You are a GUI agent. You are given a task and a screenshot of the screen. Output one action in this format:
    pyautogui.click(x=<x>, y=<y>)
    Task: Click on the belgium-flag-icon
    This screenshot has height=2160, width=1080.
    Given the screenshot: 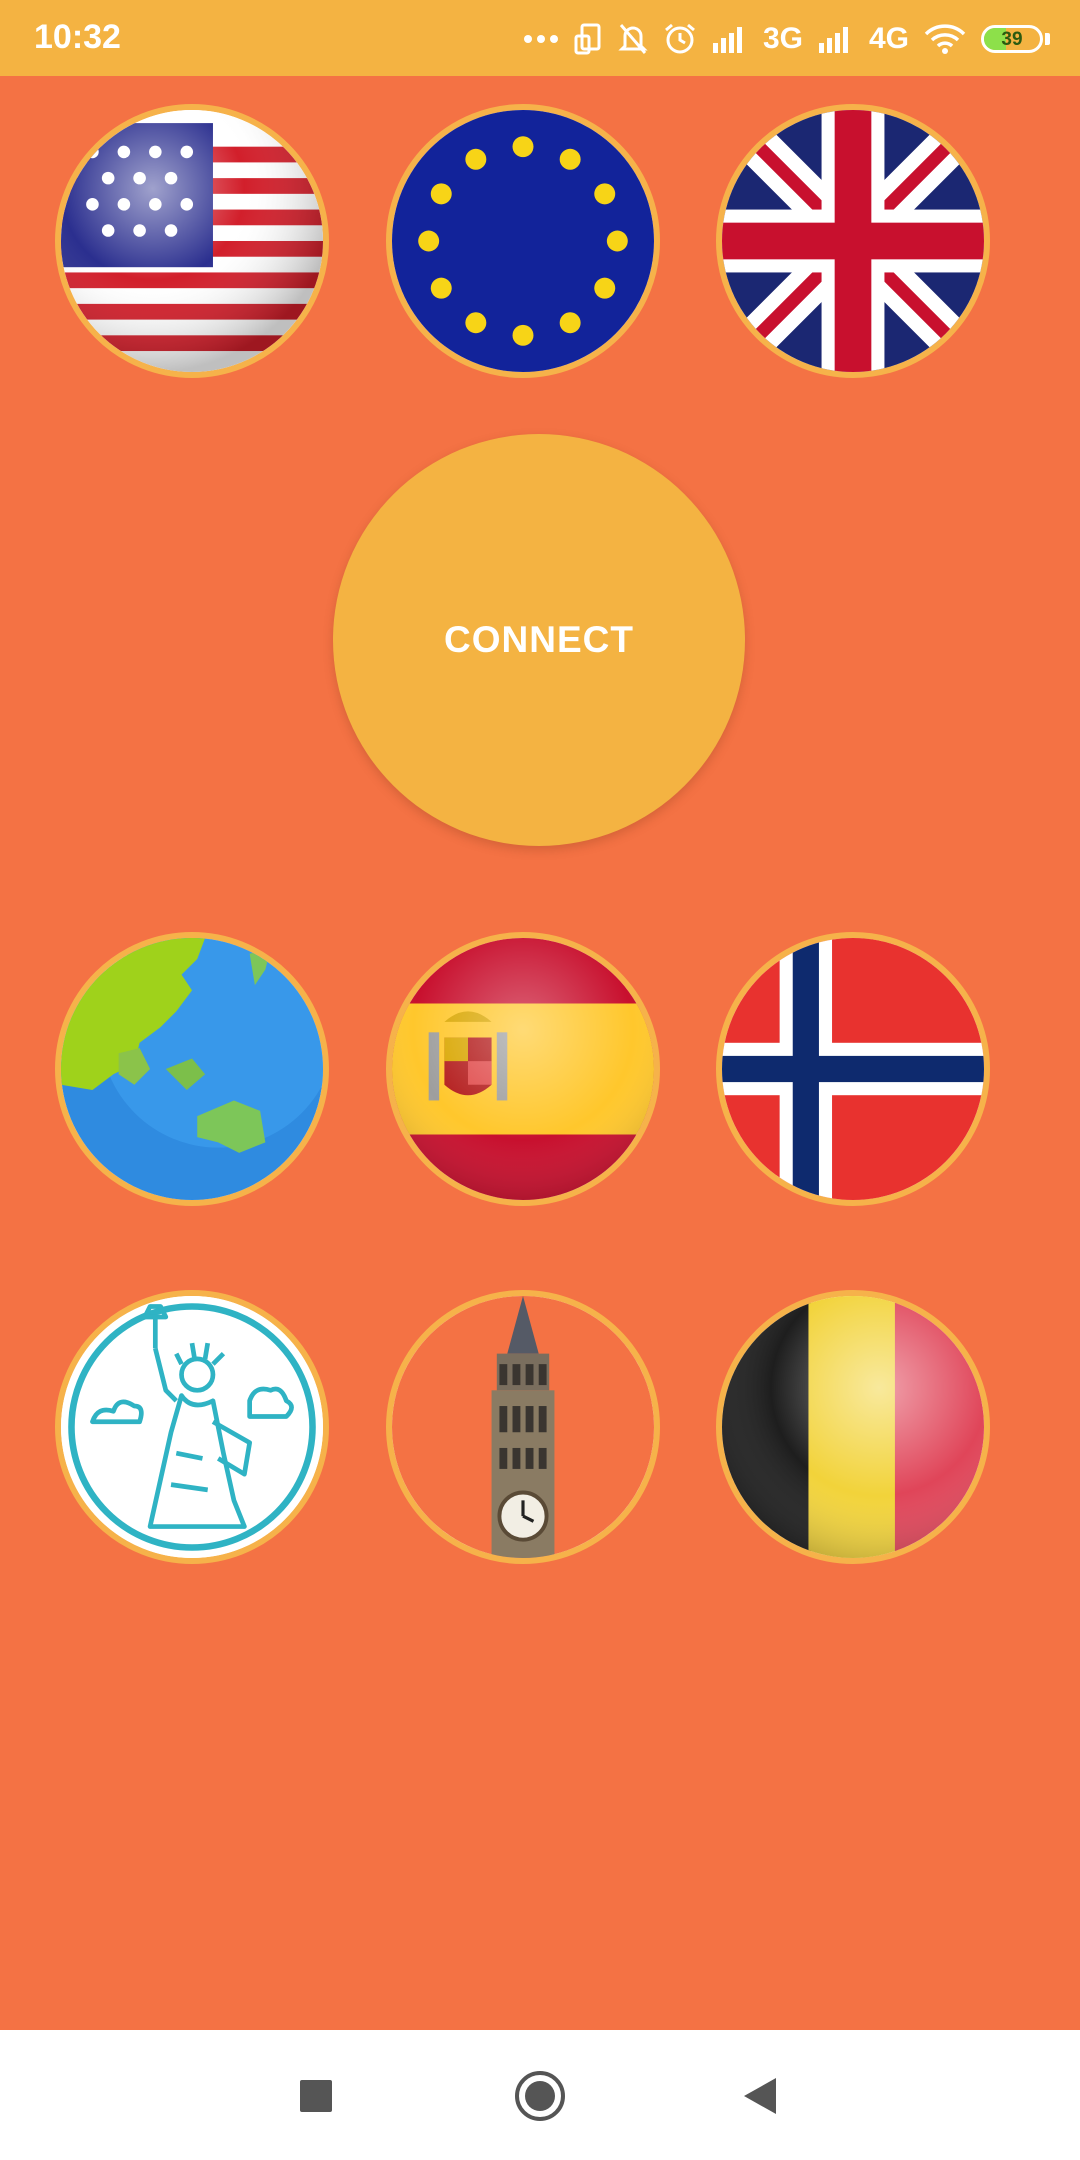 What is the action you would take?
    pyautogui.click(x=853, y=1427)
    